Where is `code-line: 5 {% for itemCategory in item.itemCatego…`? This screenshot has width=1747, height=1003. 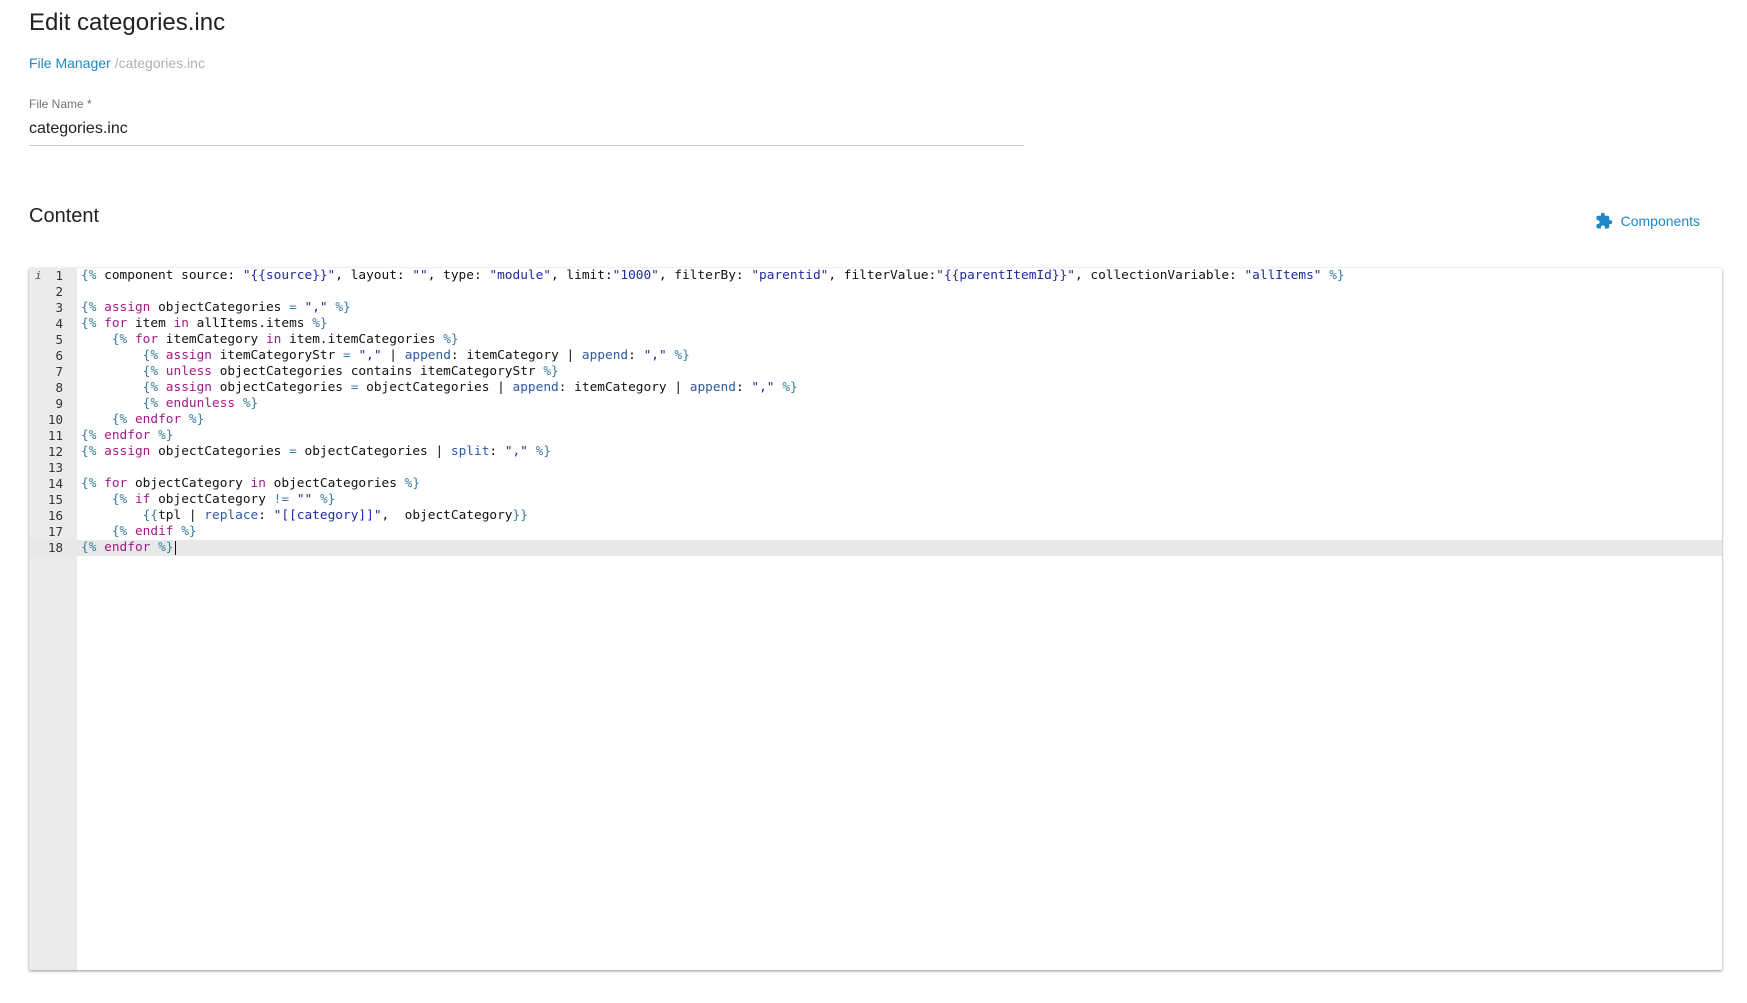 code-line: 5 {% for itemCategory in item.itemCatego… is located at coordinates (875, 340).